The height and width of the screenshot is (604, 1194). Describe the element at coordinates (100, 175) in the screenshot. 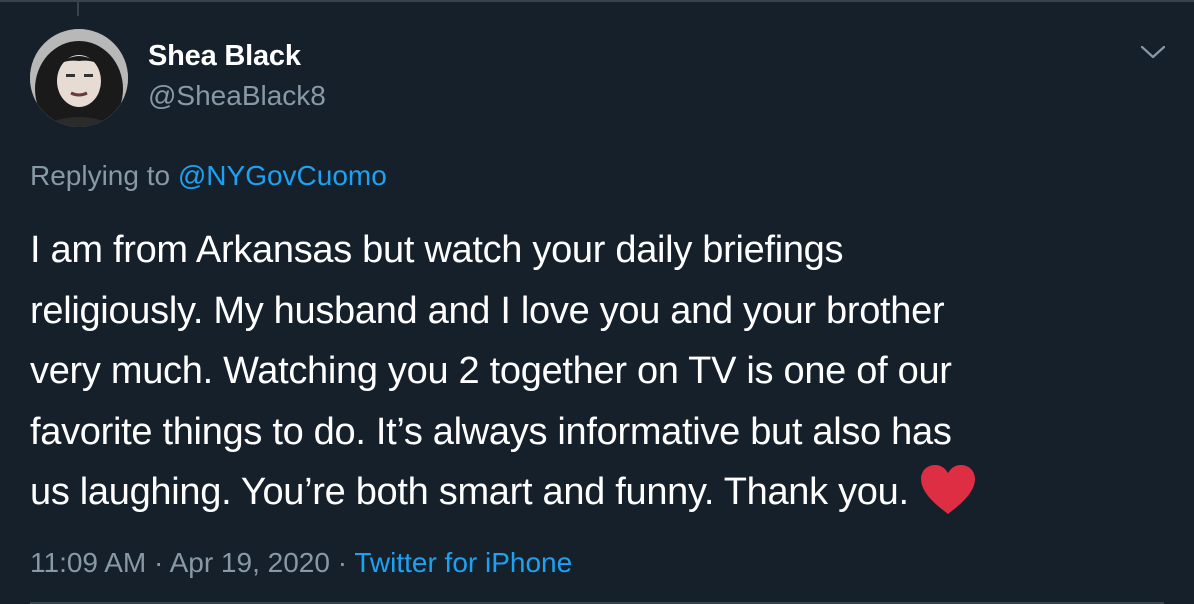

I see `replying-prefix: Replying to` at that location.